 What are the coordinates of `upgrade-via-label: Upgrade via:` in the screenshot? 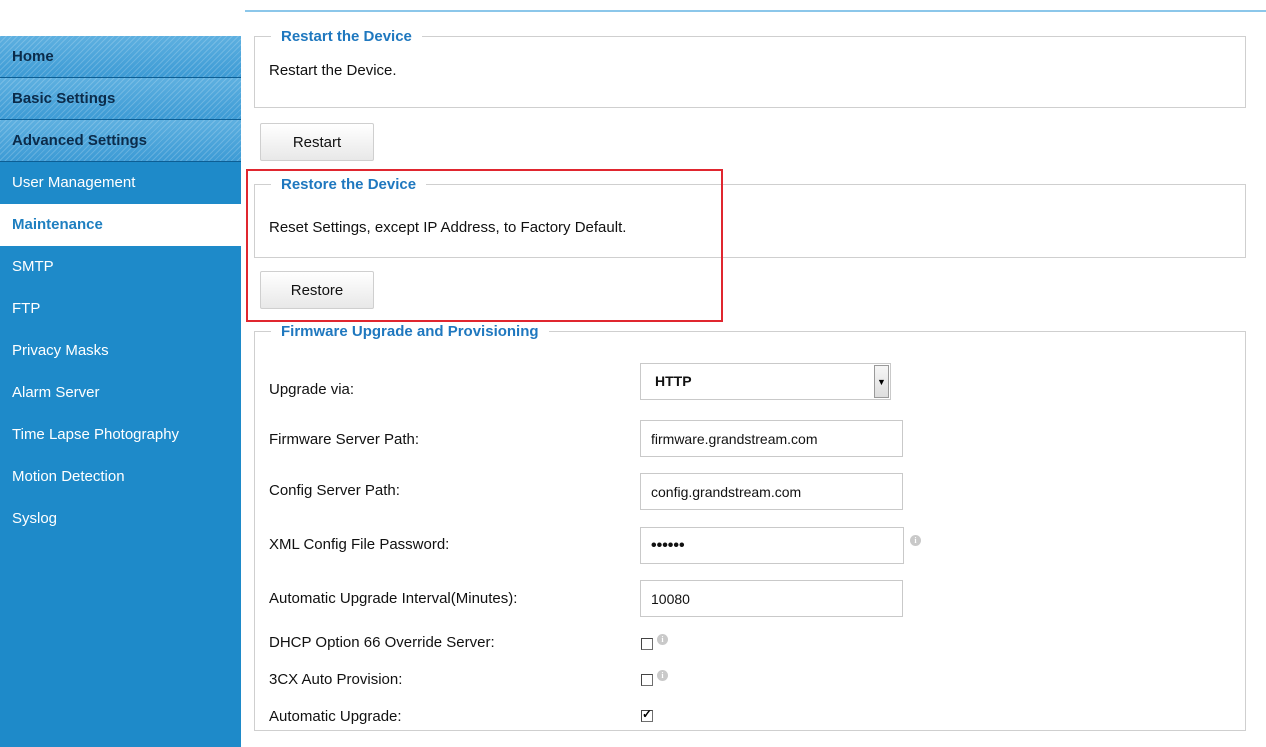 It's located at (312, 389).